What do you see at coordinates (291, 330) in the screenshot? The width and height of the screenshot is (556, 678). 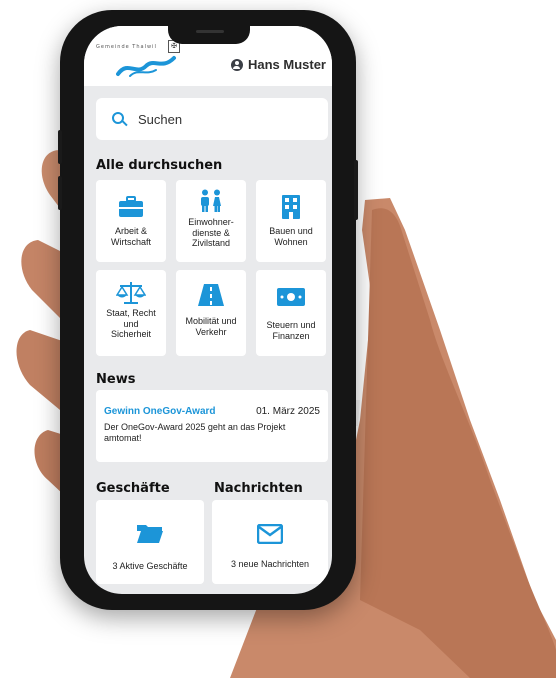 I see `category-label: Steuern und Finanzen` at bounding box center [291, 330].